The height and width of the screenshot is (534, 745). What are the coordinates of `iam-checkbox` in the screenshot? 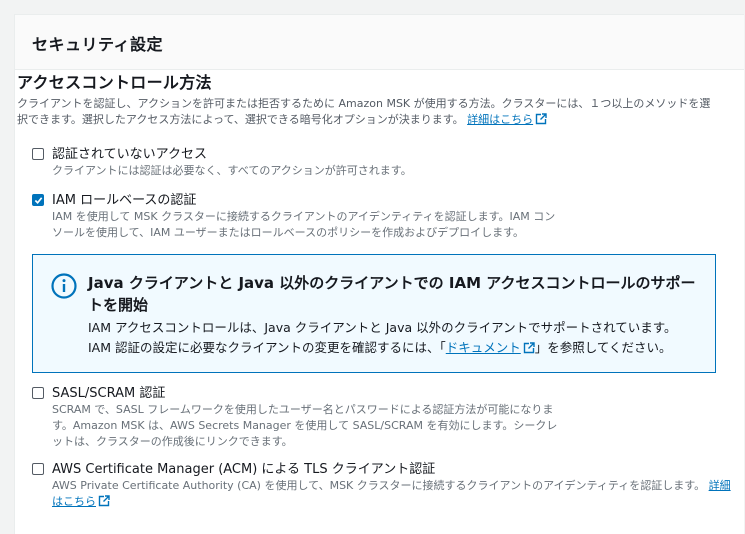 It's located at (38, 200).